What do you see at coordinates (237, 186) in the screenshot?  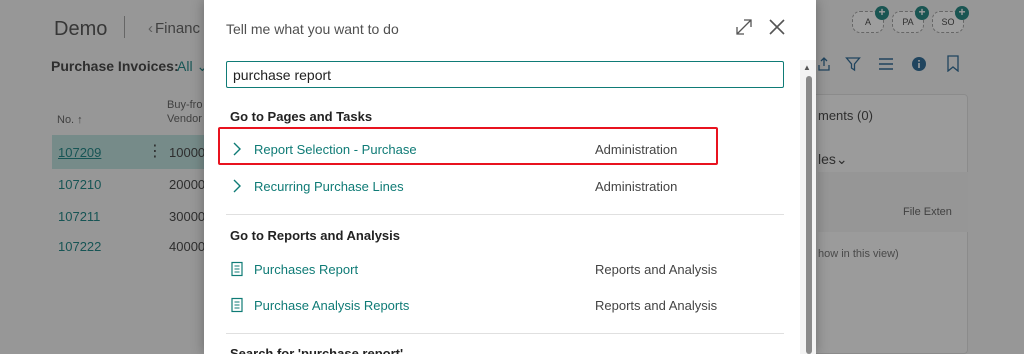 I see `chevron-right-icon` at bounding box center [237, 186].